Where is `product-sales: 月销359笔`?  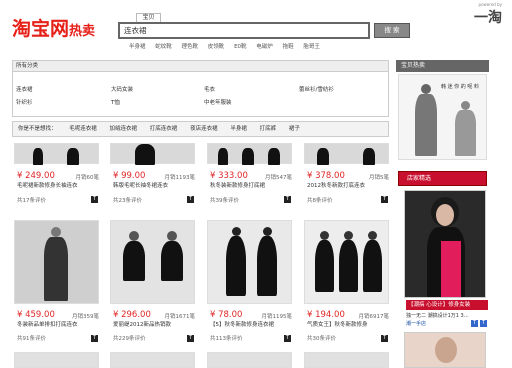 product-sales: 月销359笔 is located at coordinates (85, 317).